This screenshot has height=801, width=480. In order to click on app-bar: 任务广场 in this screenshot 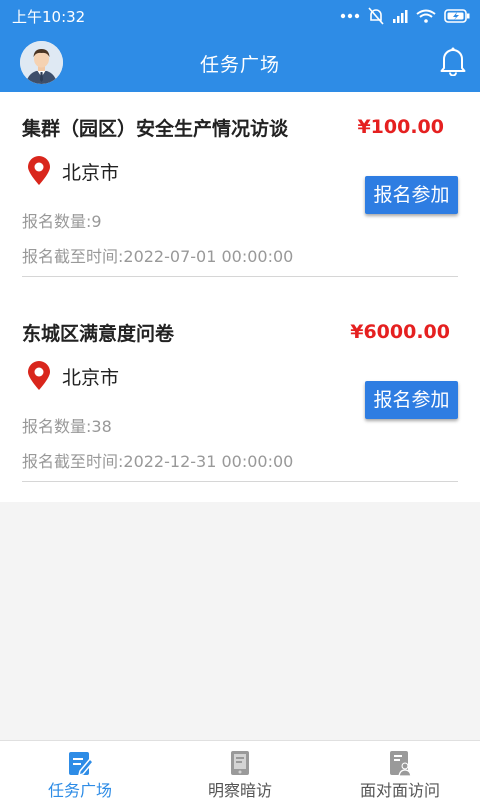, I will do `click(240, 62)`.